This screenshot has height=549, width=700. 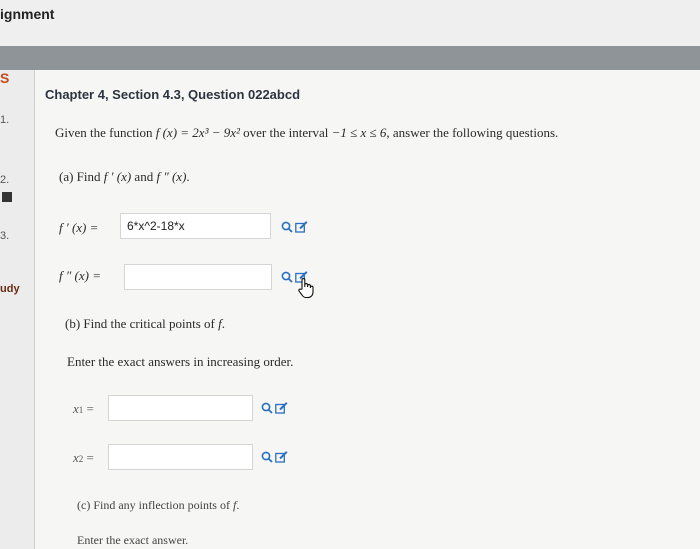 I want to click on part-a-prompt: (a) Find f ′ (x) and f ″ (x)., so click(x=124, y=177).